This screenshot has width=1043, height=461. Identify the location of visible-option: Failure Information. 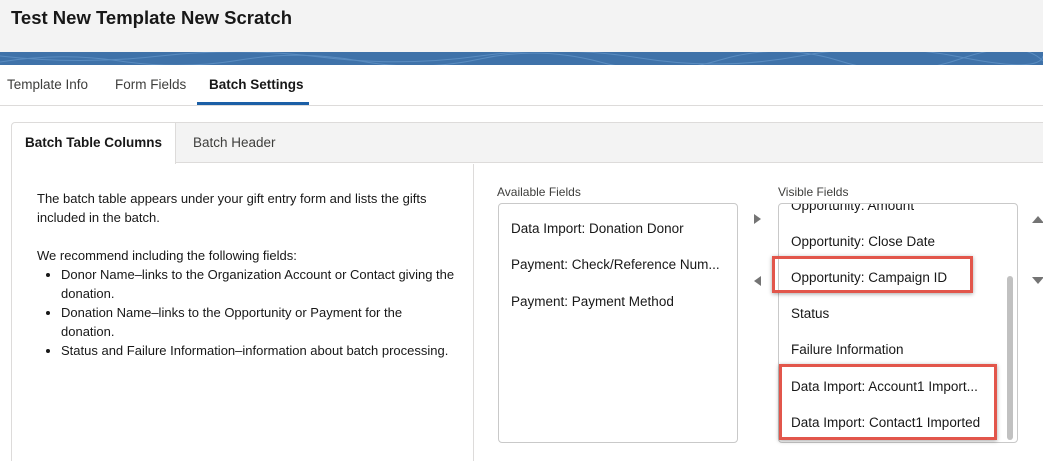
(847, 349).